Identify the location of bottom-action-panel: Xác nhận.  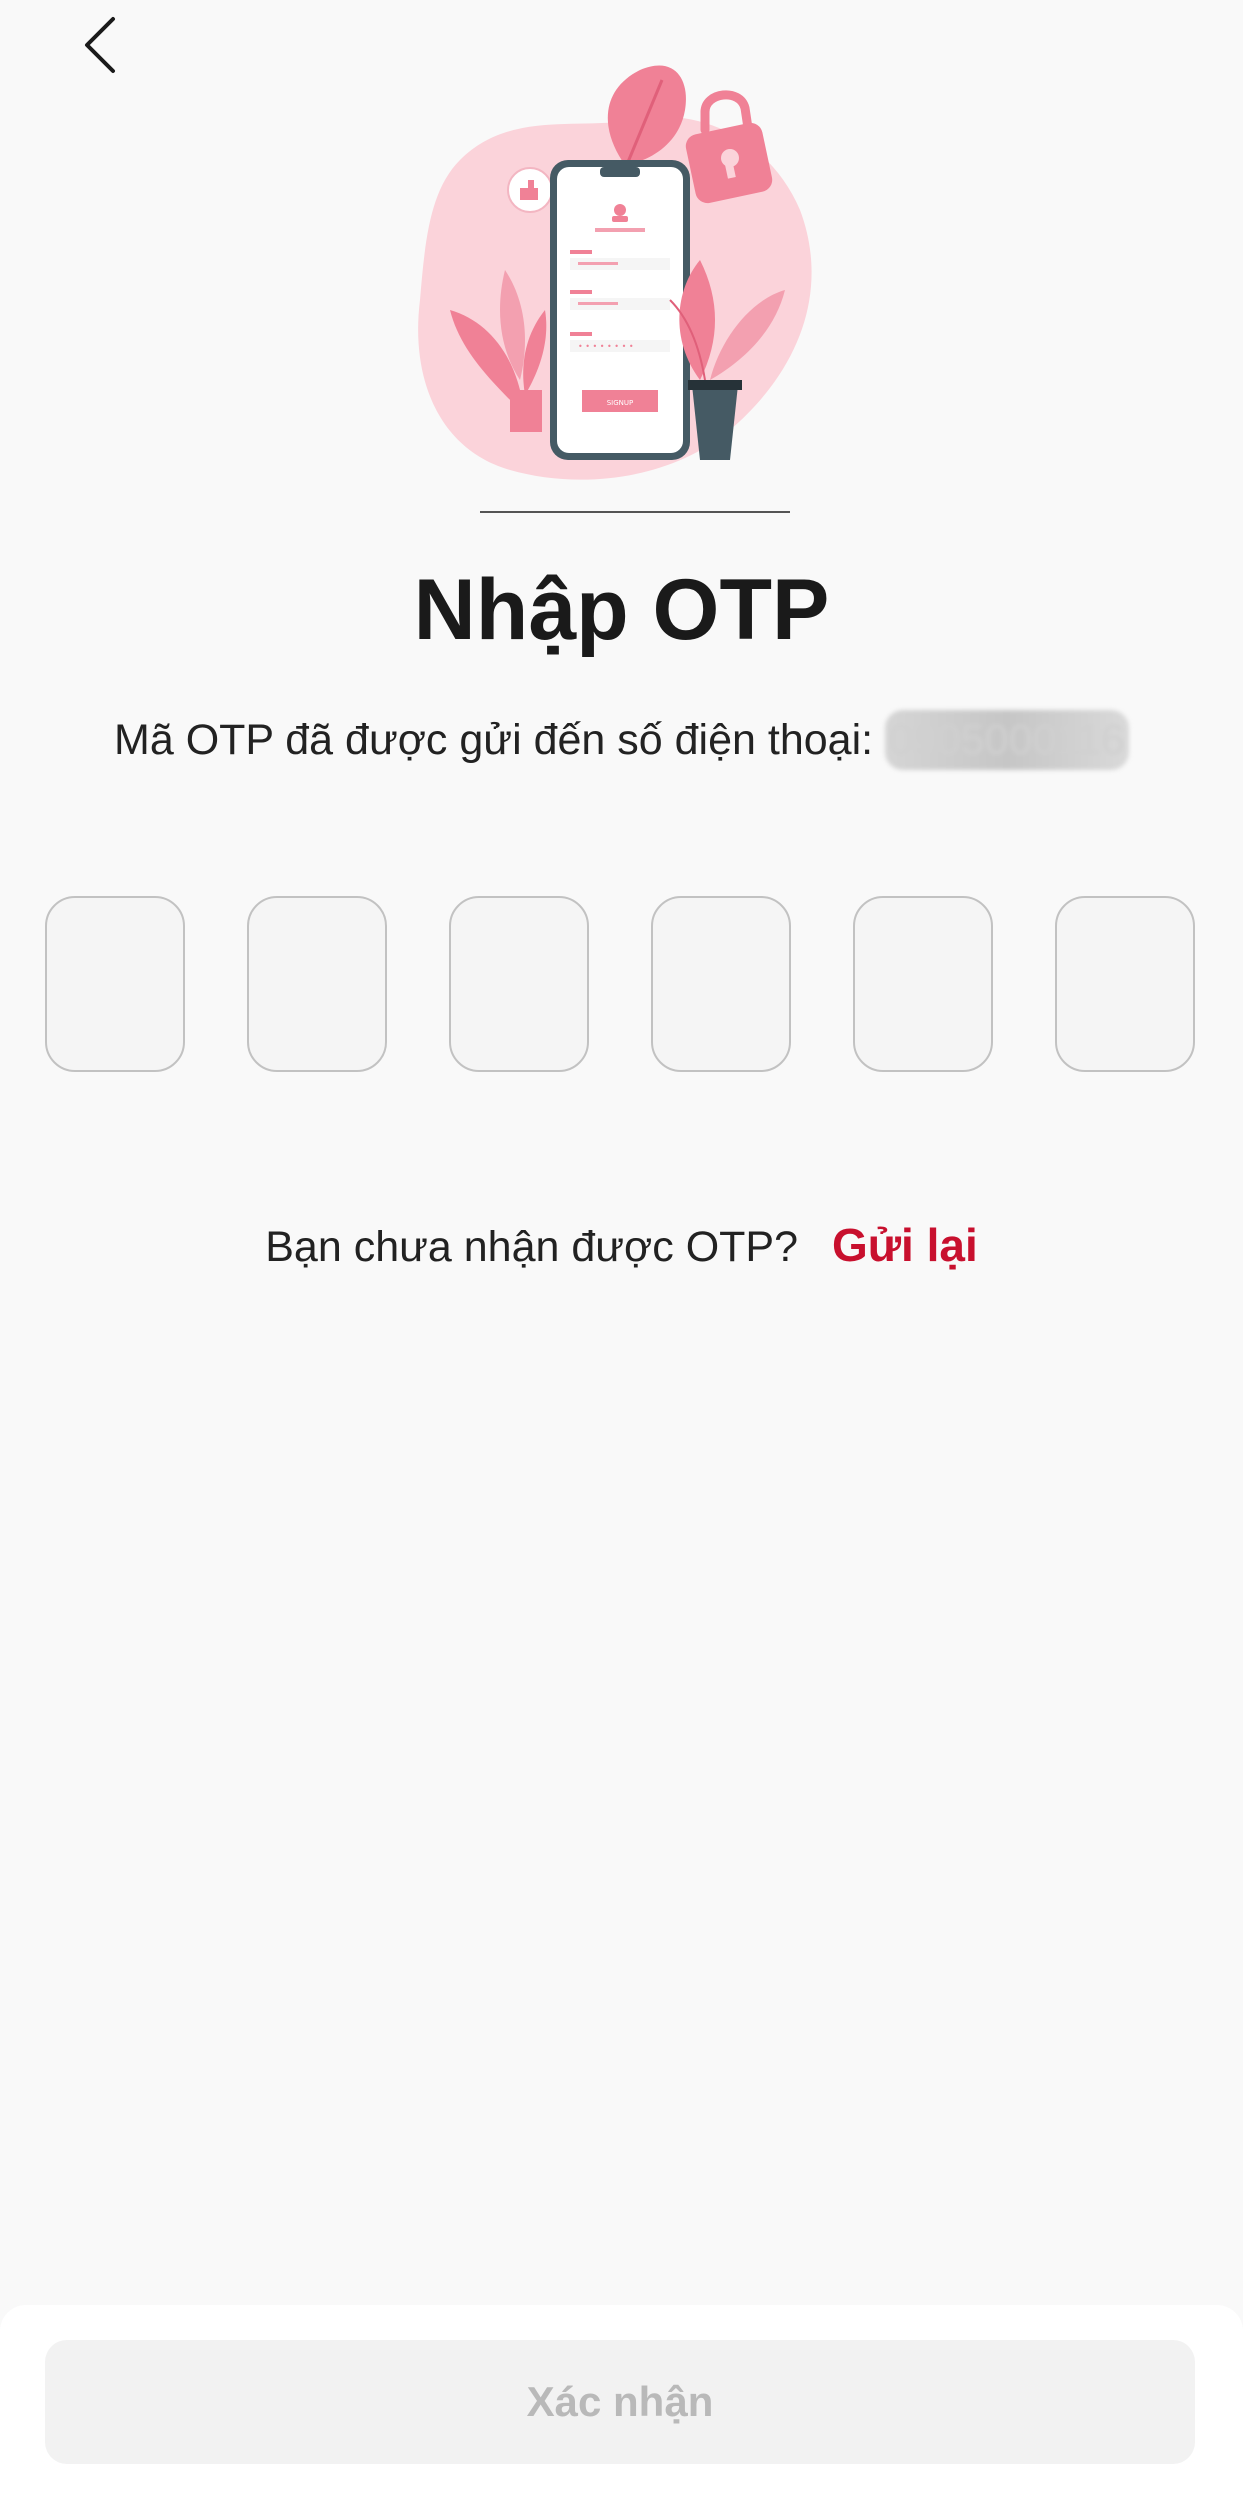
(621, 2409).